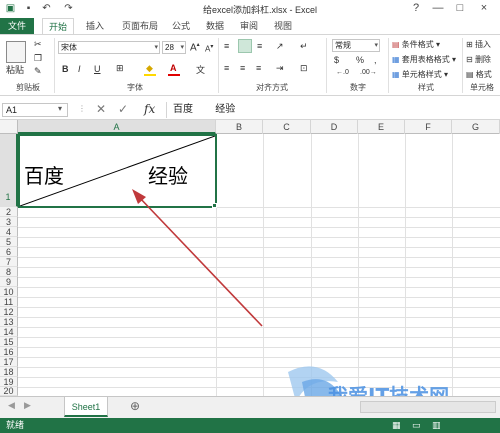 The width and height of the screenshot is (500, 433). Describe the element at coordinates (135, 406) in the screenshot. I see `add-sheet-button: ⊕` at that location.